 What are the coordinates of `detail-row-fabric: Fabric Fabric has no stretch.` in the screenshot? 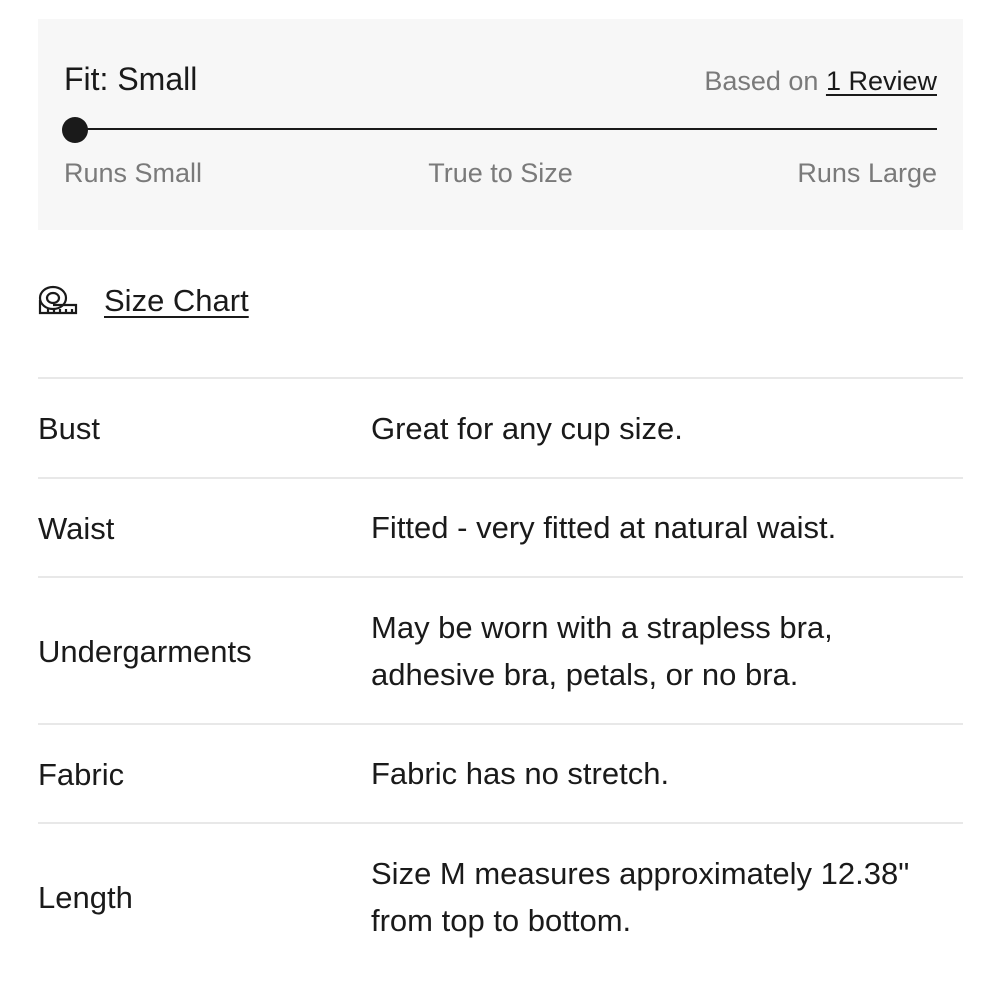 It's located at (500, 772).